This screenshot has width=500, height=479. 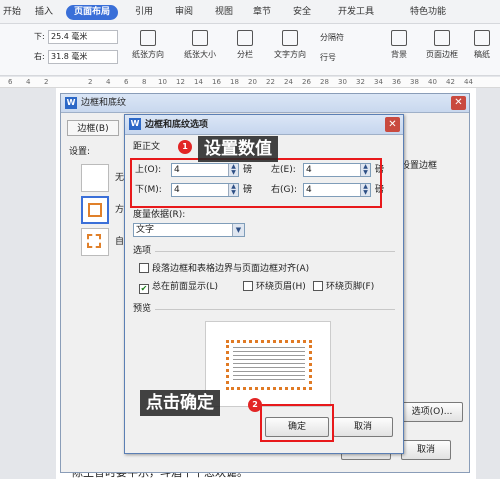 I want to click on paper-size-icon, so click(x=200, y=38).